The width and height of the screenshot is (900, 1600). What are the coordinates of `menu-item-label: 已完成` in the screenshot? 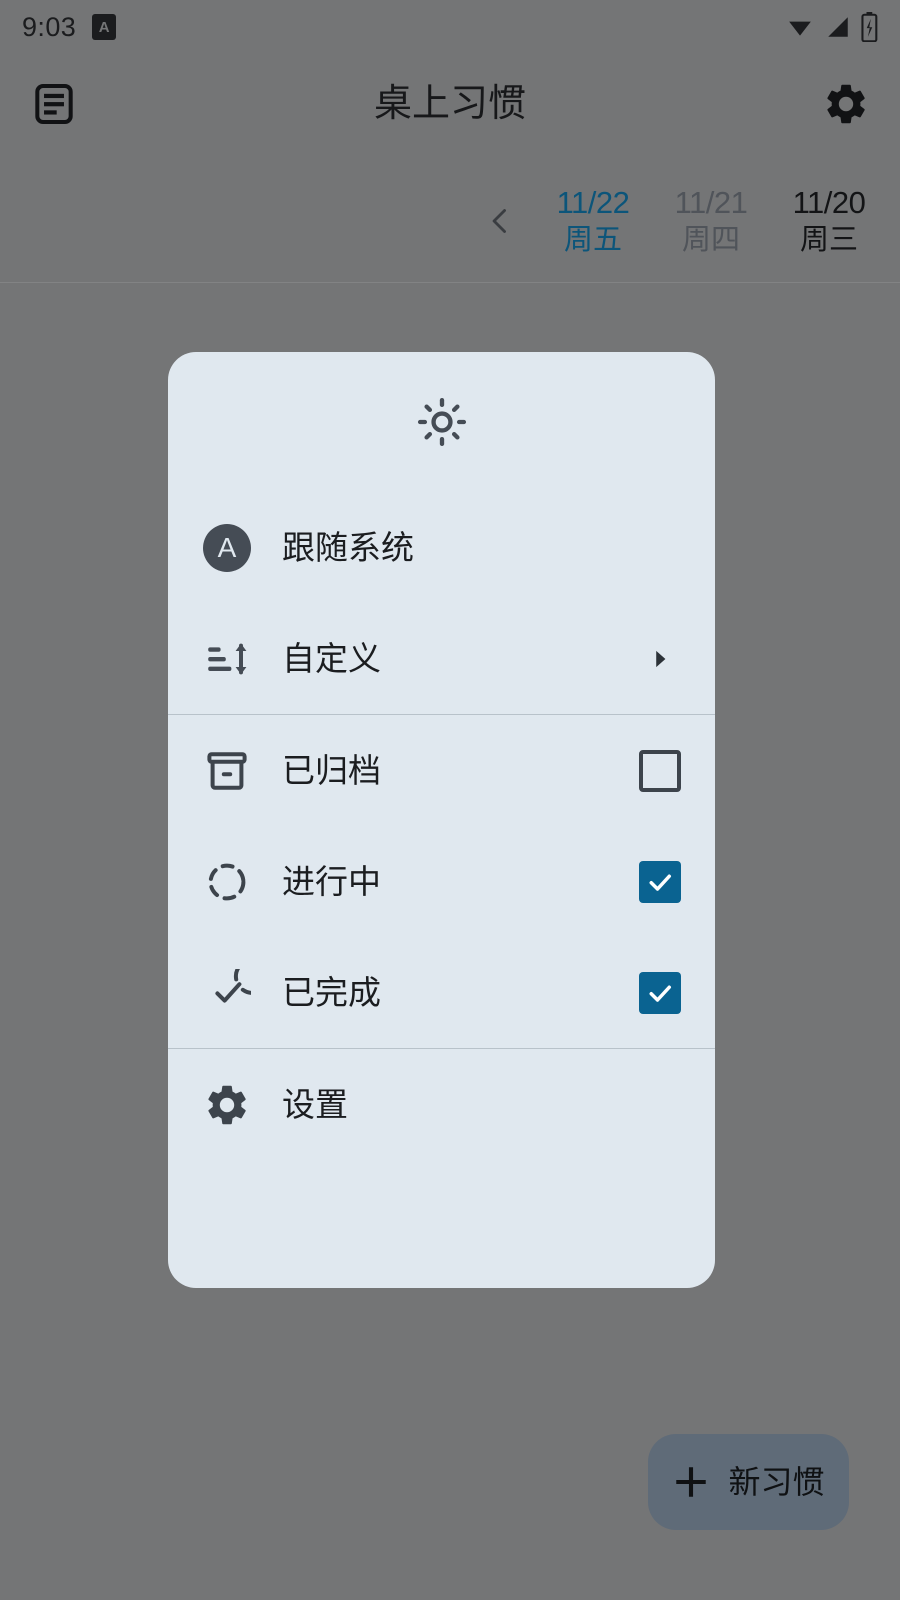 It's located at (331, 992).